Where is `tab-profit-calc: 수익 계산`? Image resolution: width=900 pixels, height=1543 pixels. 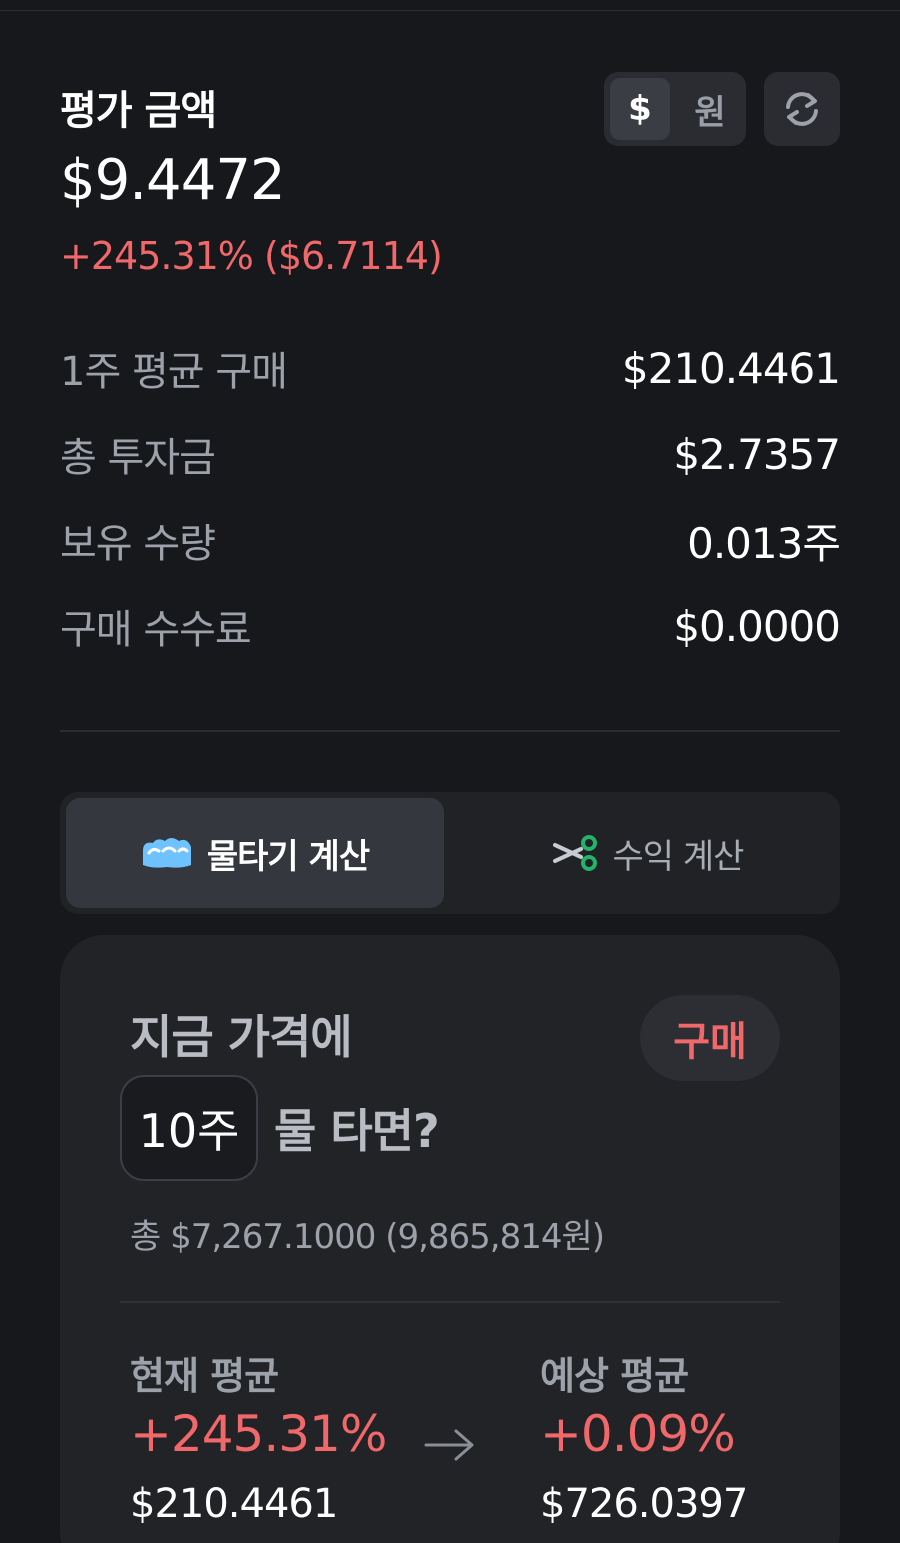 tab-profit-calc: 수익 계산 is located at coordinates (647, 853).